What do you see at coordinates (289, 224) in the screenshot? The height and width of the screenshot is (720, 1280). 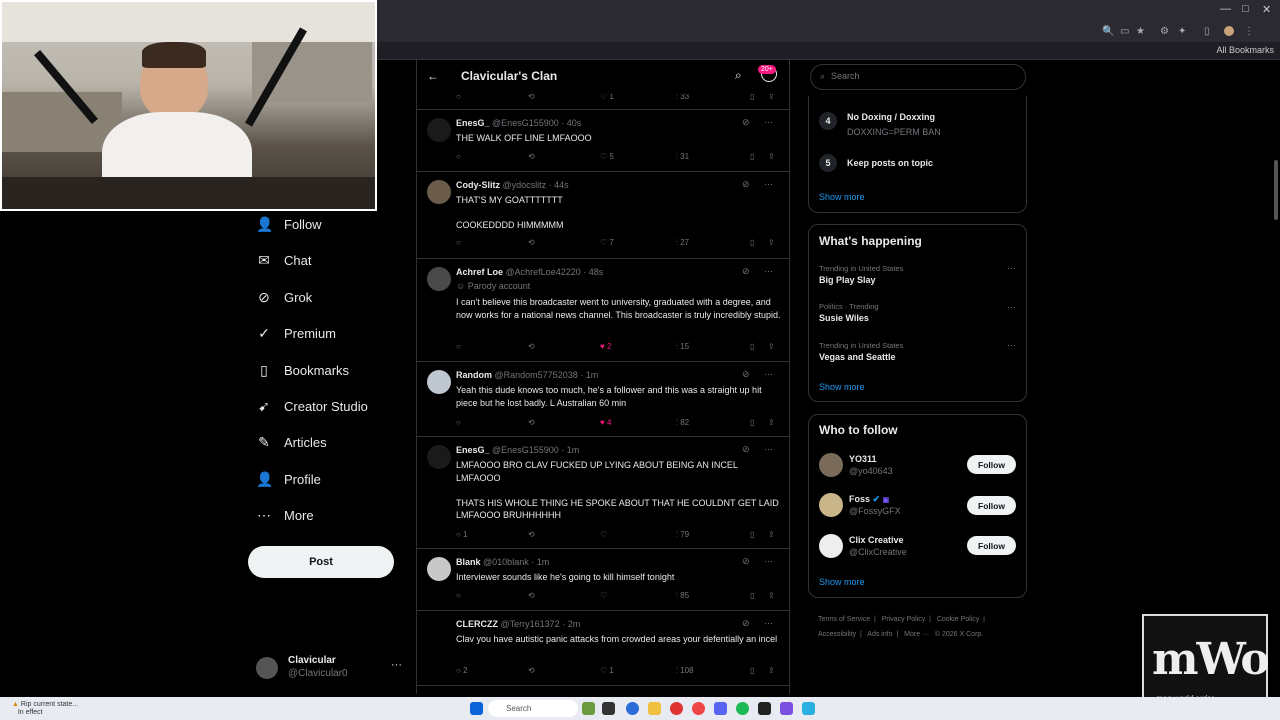 I see `nav-follow: 👤 Follow` at bounding box center [289, 224].